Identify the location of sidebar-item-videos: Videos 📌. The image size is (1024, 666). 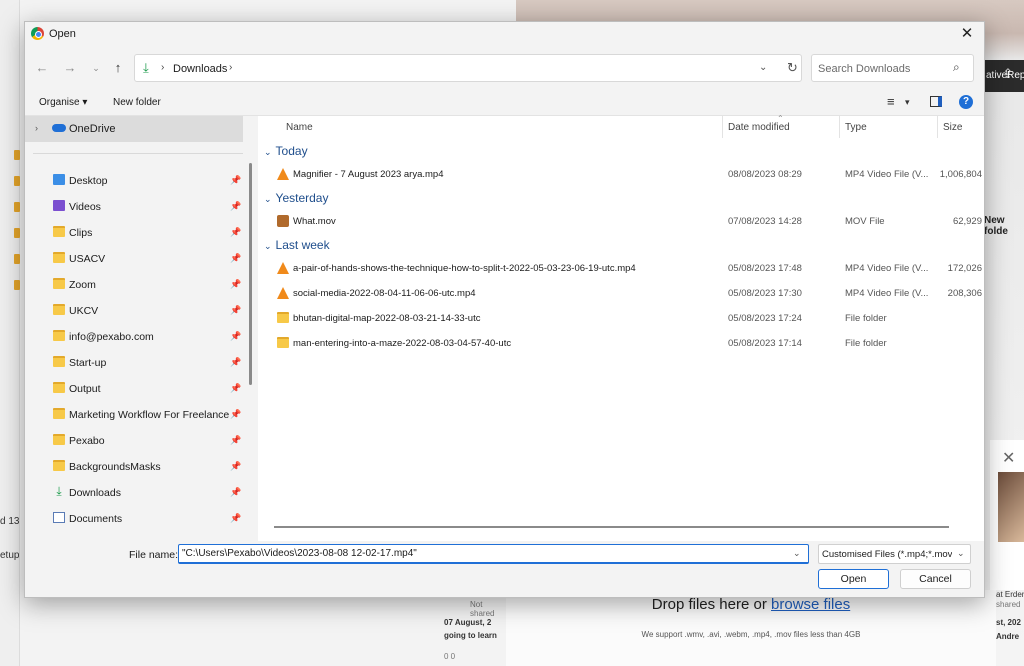
(134, 207).